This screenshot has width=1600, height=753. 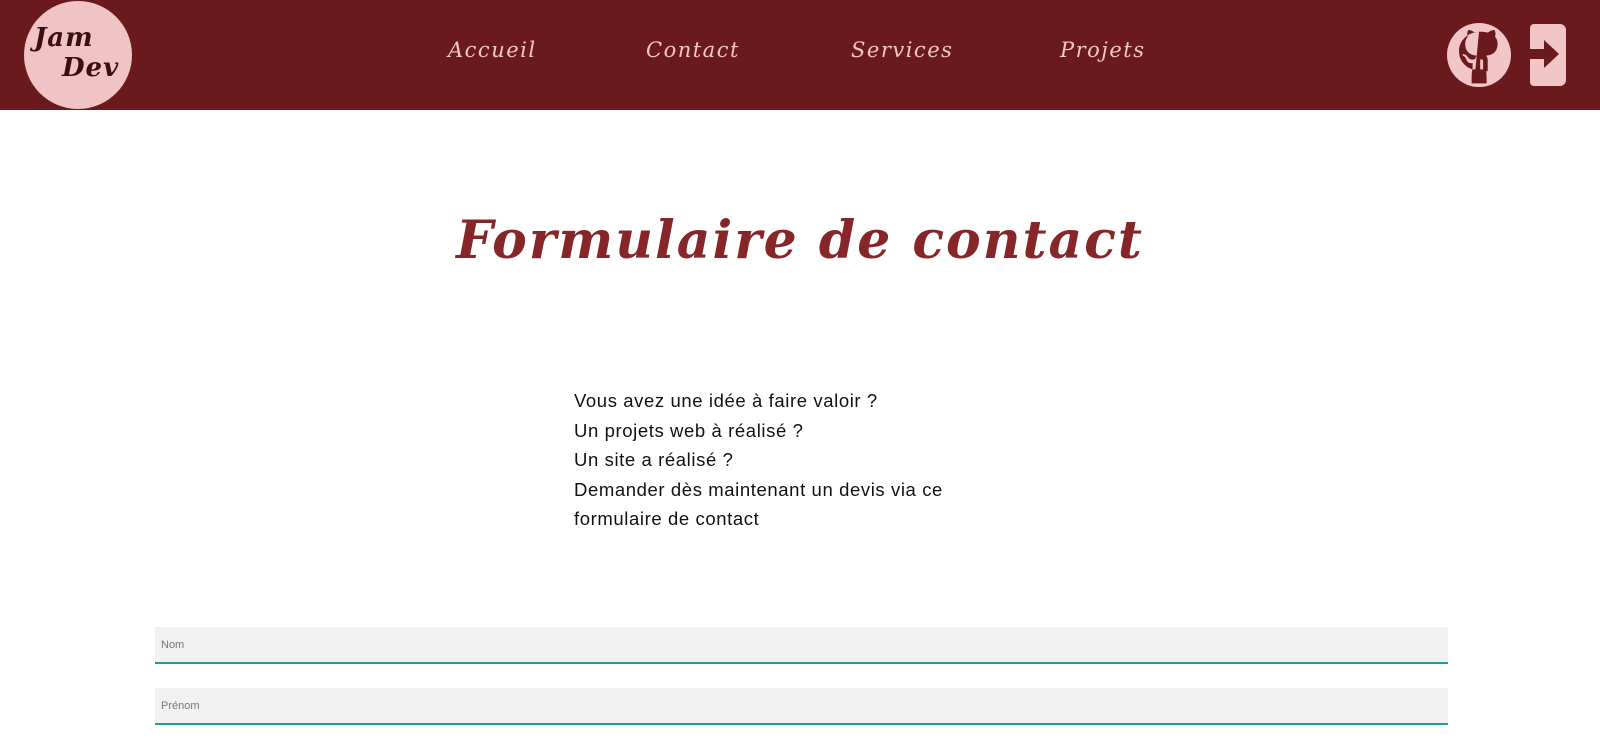 What do you see at coordinates (693, 50) in the screenshot?
I see `nav-link-contact: Contact` at bounding box center [693, 50].